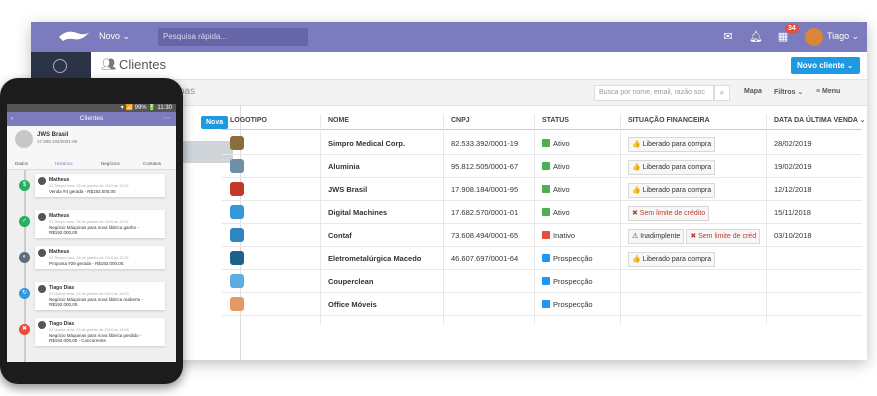  Describe the element at coordinates (672, 259) in the screenshot. I see `financial-badge: 👍 Liberado para compra` at that location.